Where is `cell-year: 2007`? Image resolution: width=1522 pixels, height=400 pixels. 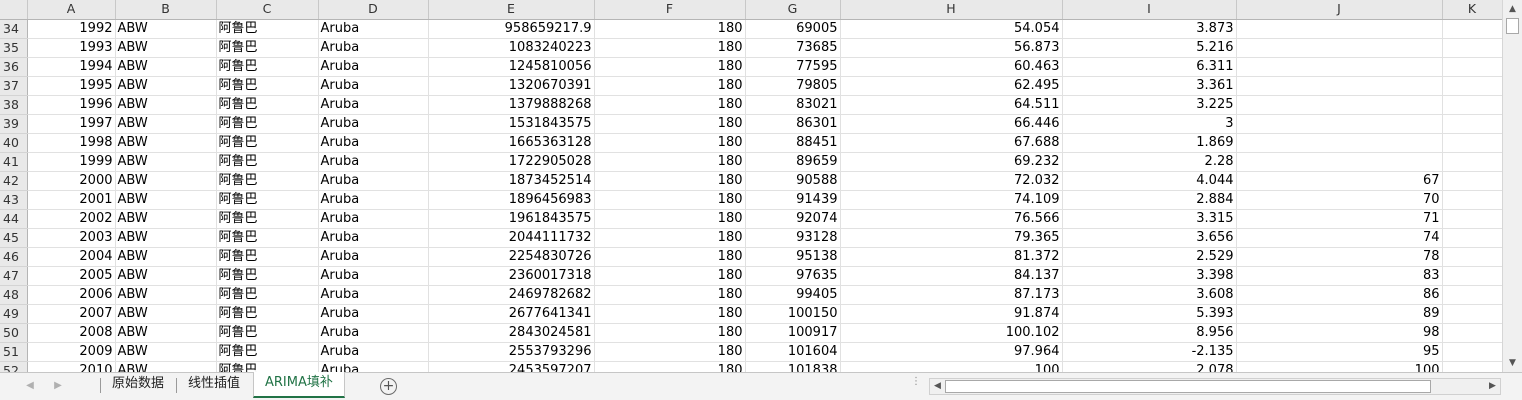 cell-year: 2007 is located at coordinates (71, 314).